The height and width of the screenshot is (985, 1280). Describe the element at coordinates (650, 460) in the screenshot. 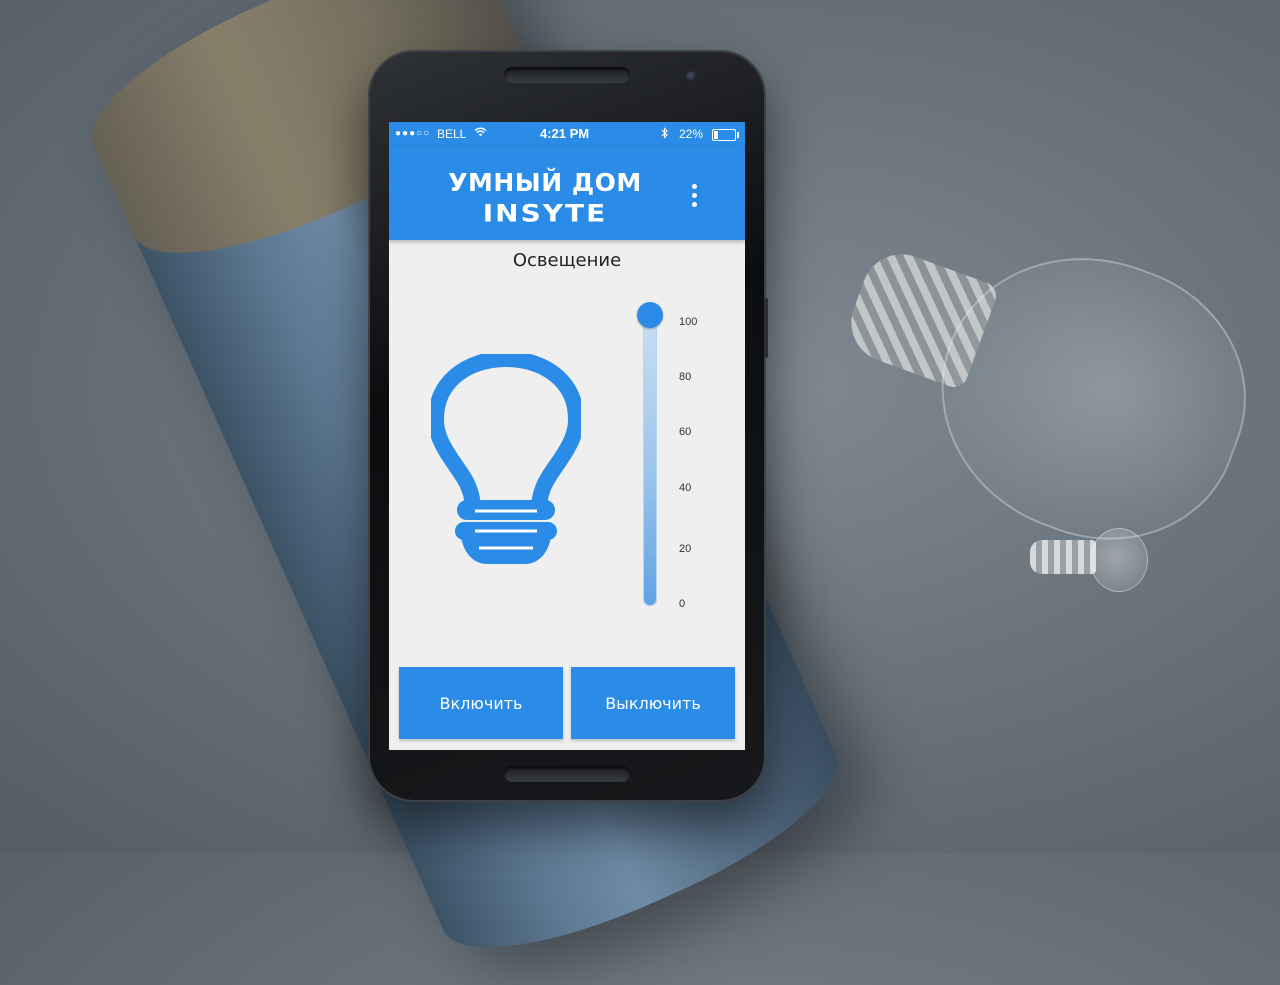

I see `slider-track` at that location.